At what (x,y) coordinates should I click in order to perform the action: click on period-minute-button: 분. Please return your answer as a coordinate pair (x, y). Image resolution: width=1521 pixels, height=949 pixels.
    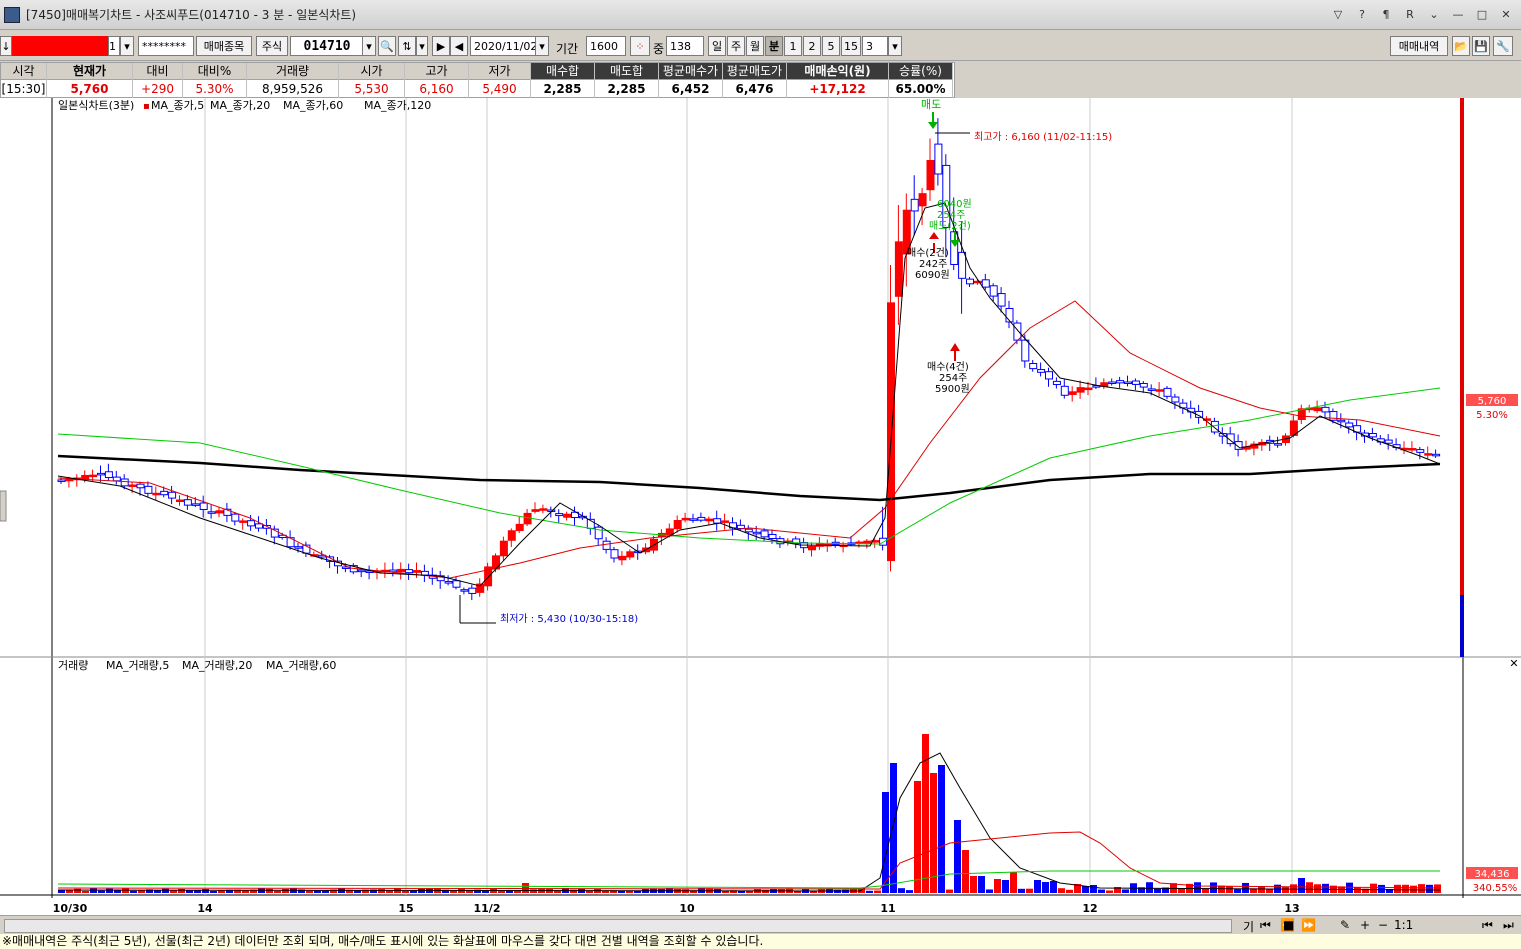
    Looking at the image, I should click on (774, 46).